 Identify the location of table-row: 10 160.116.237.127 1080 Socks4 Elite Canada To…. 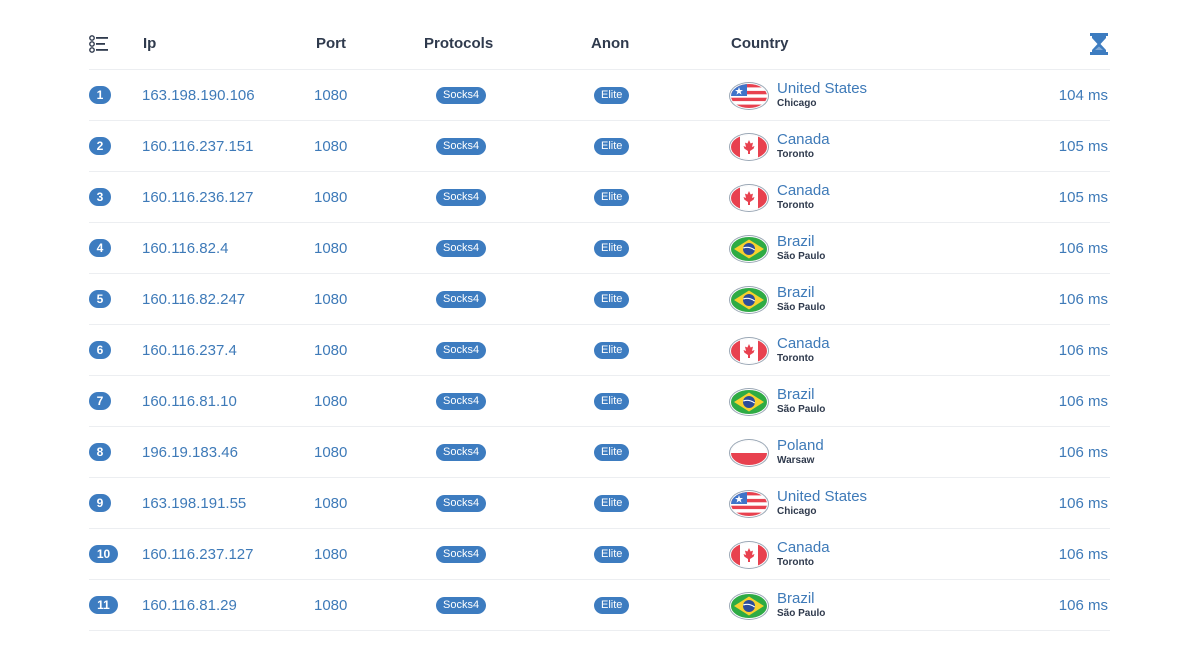
(599, 554).